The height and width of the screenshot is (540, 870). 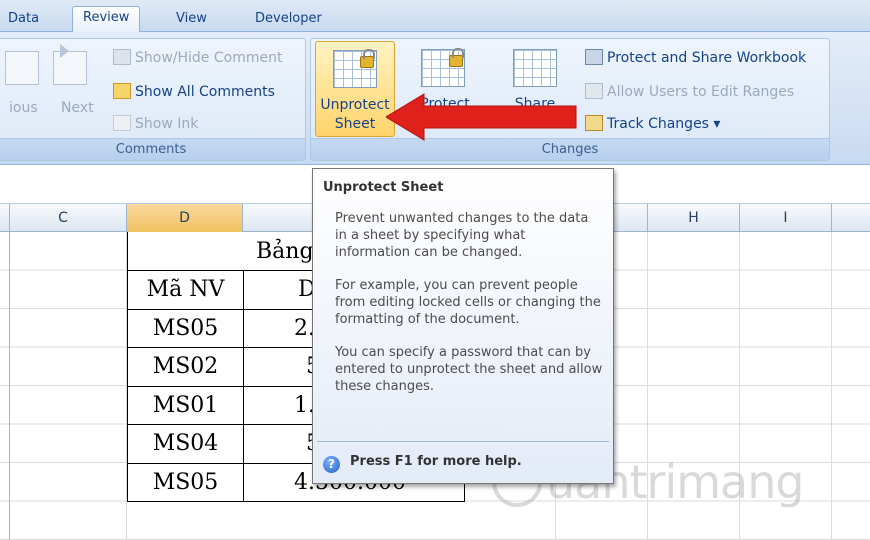 I want to click on protect-share-workbook-button: Protect and Share Workbook, so click(x=695, y=58).